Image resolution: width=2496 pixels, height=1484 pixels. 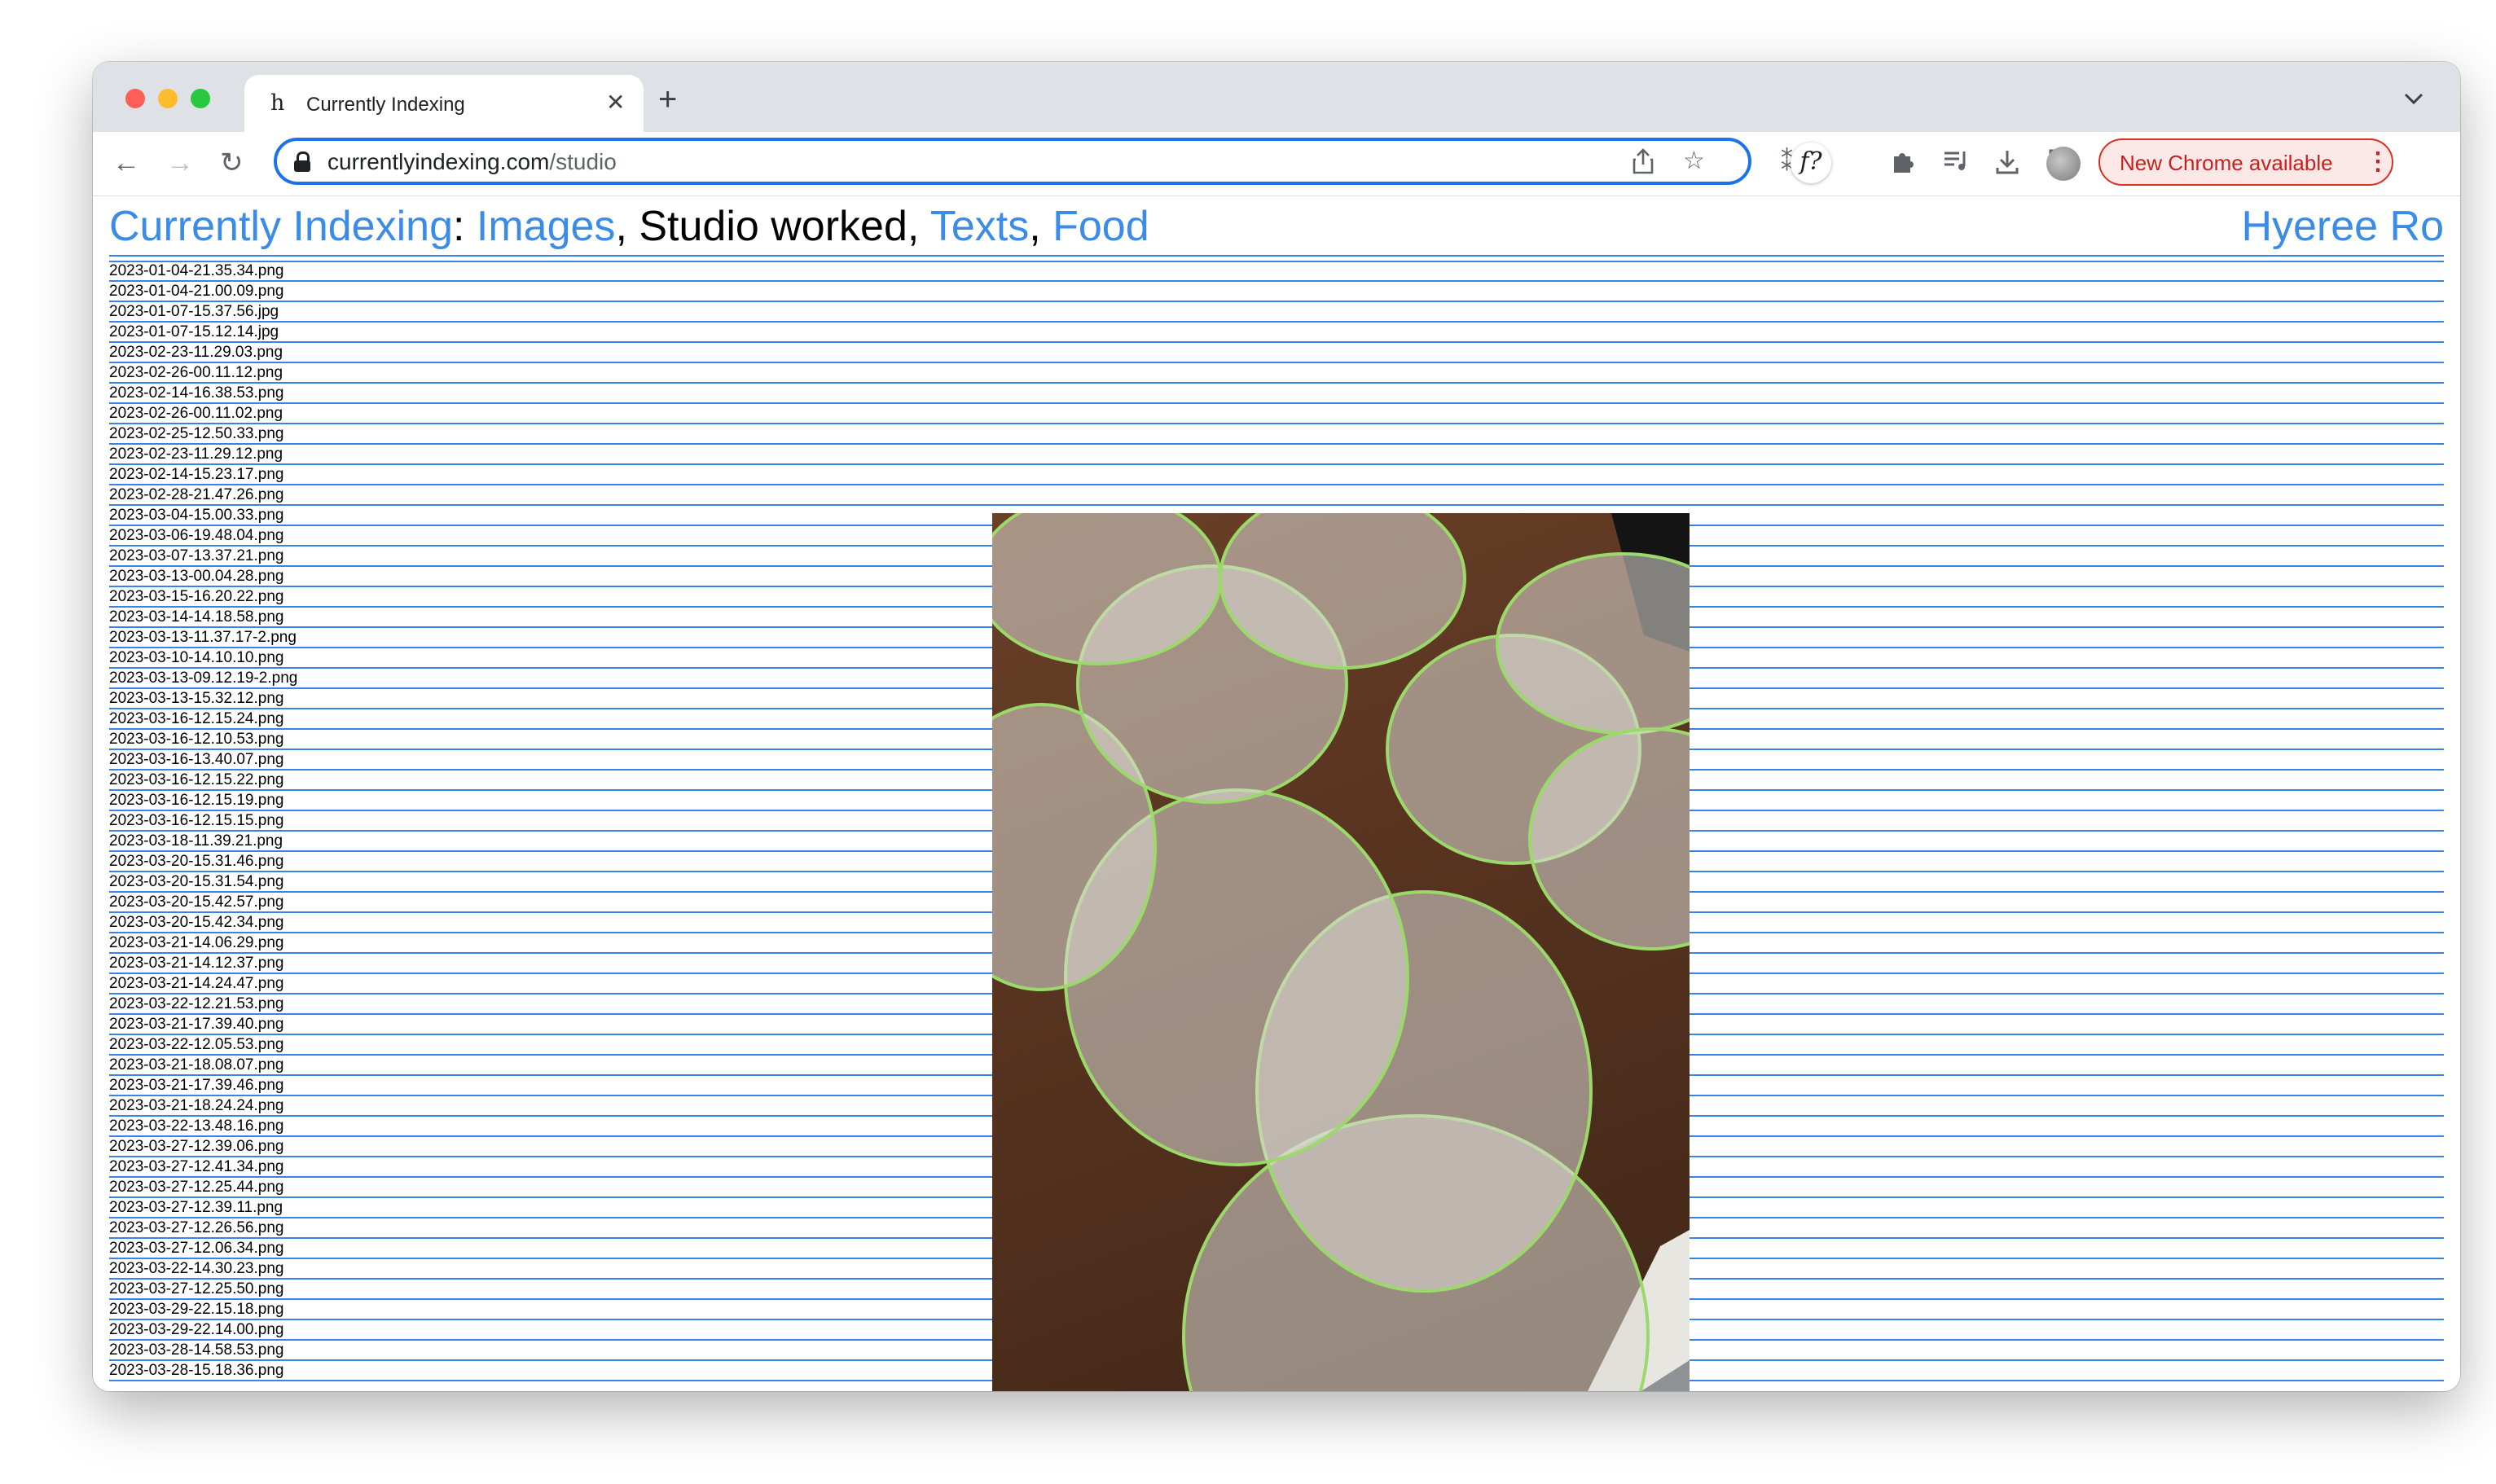 I want to click on home-link: Currently Indexing, so click(x=281, y=227).